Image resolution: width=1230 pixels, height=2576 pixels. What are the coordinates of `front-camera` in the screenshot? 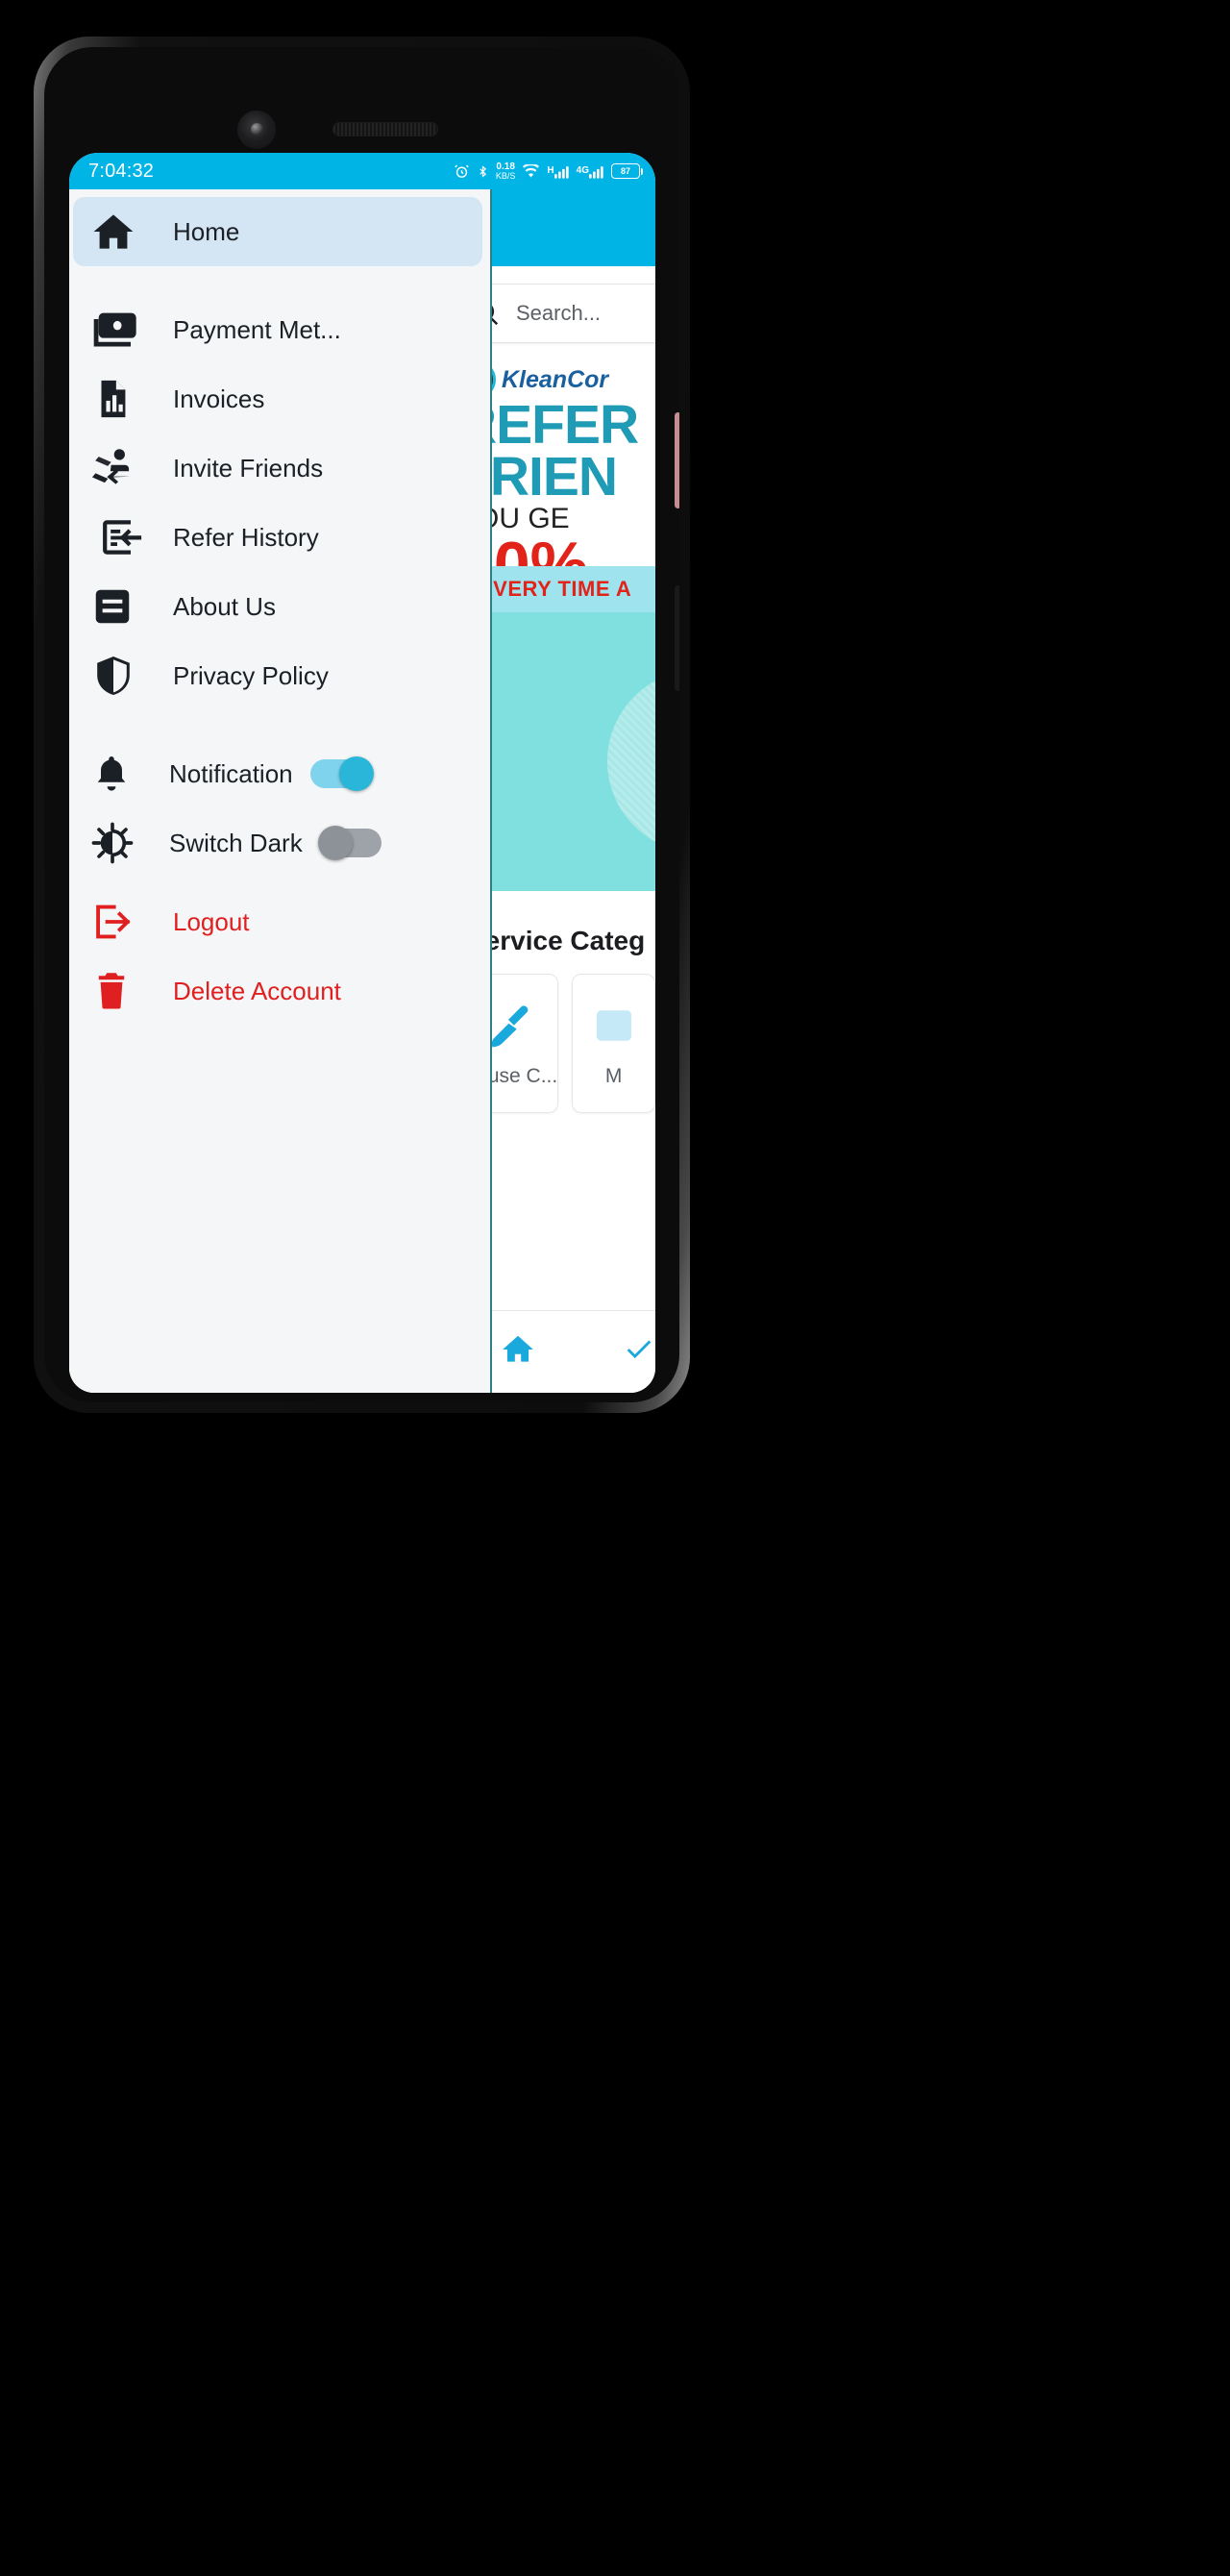 It's located at (256, 130).